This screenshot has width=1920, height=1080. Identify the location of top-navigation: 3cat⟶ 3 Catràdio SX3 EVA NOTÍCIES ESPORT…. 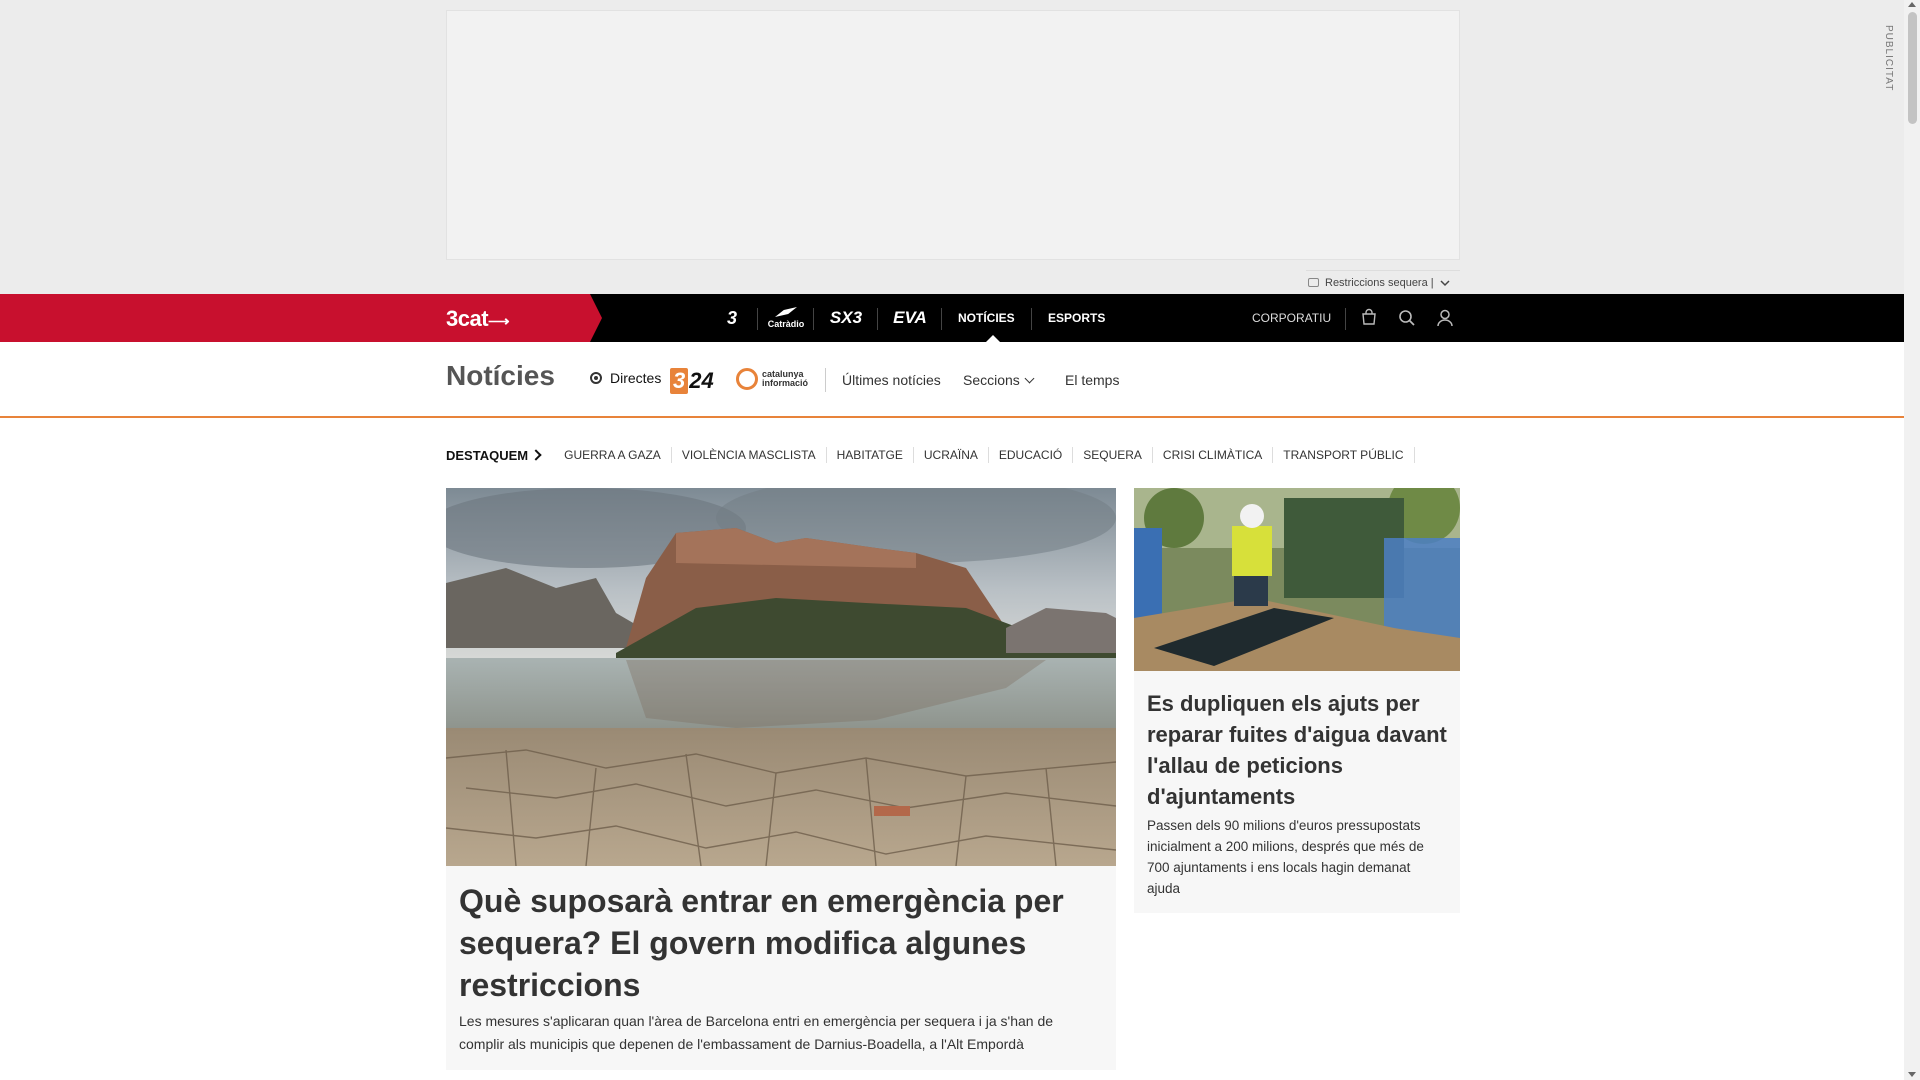
(952, 318).